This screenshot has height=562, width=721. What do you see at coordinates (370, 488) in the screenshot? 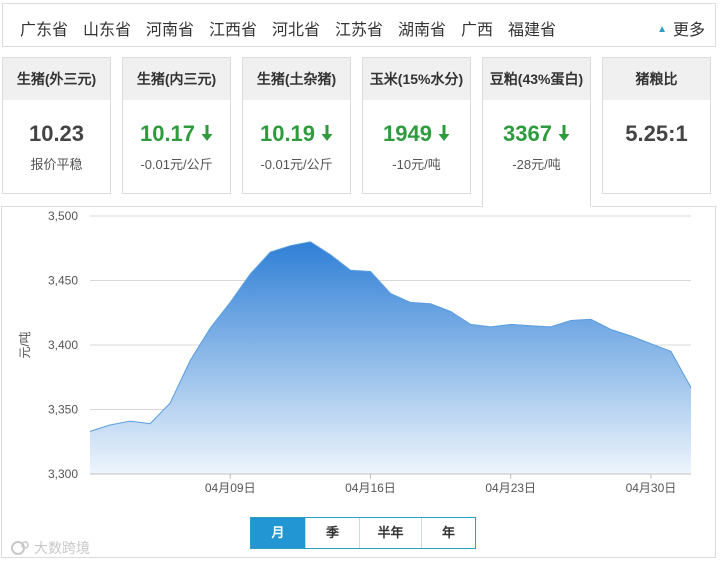
I see `x-tick-label: 04月16日` at bounding box center [370, 488].